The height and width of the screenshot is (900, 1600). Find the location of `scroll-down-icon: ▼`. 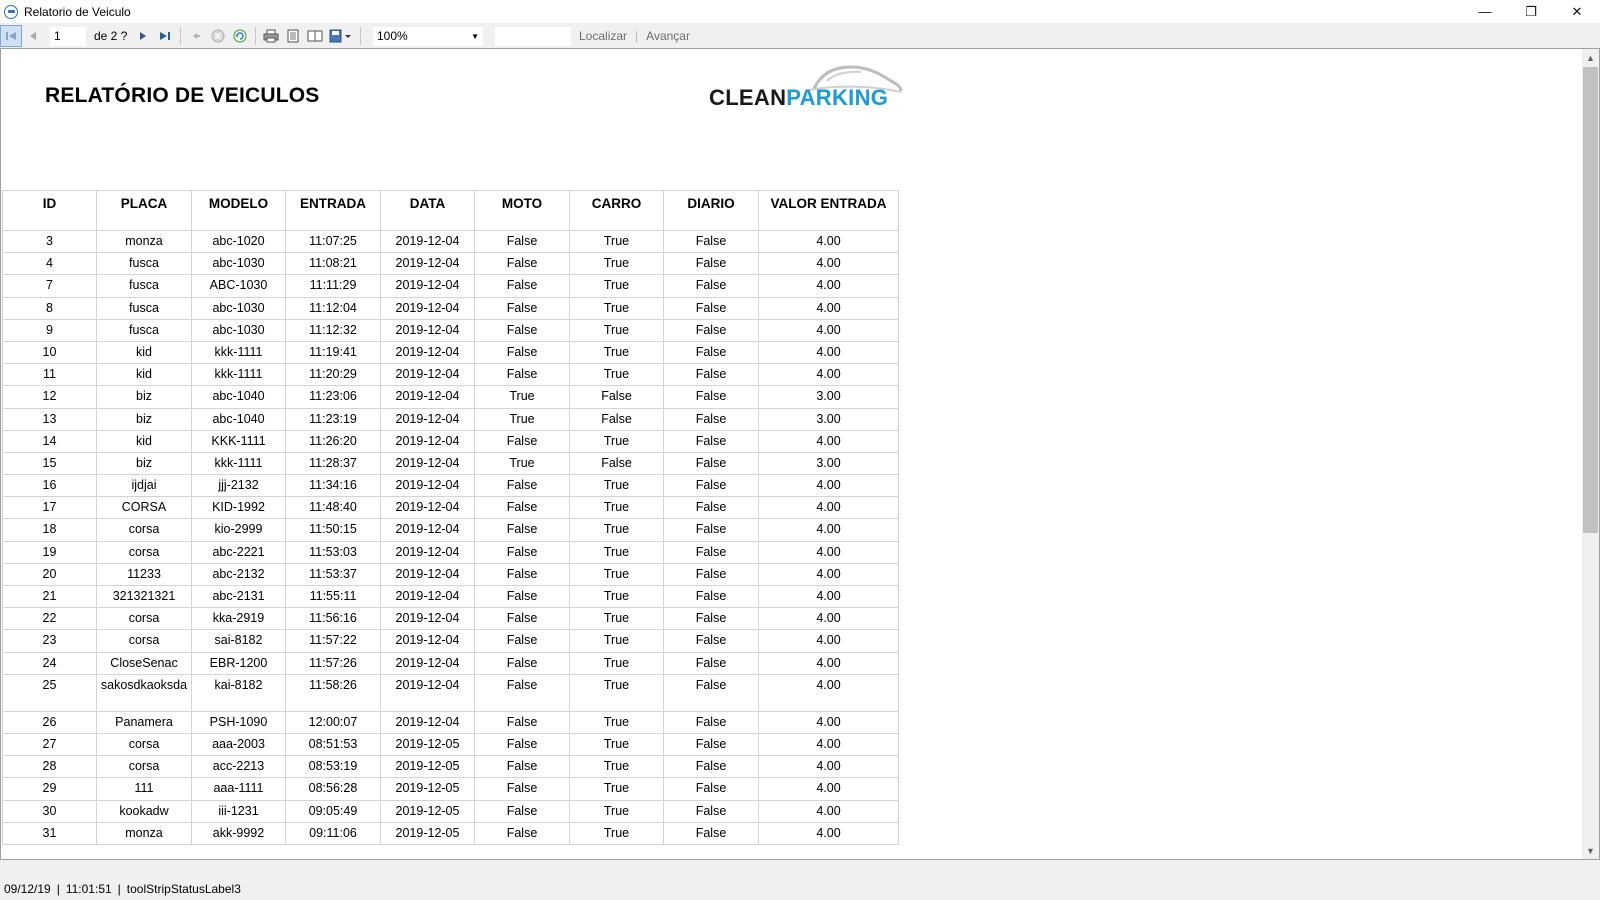

scroll-down-icon: ▼ is located at coordinates (1590, 850).